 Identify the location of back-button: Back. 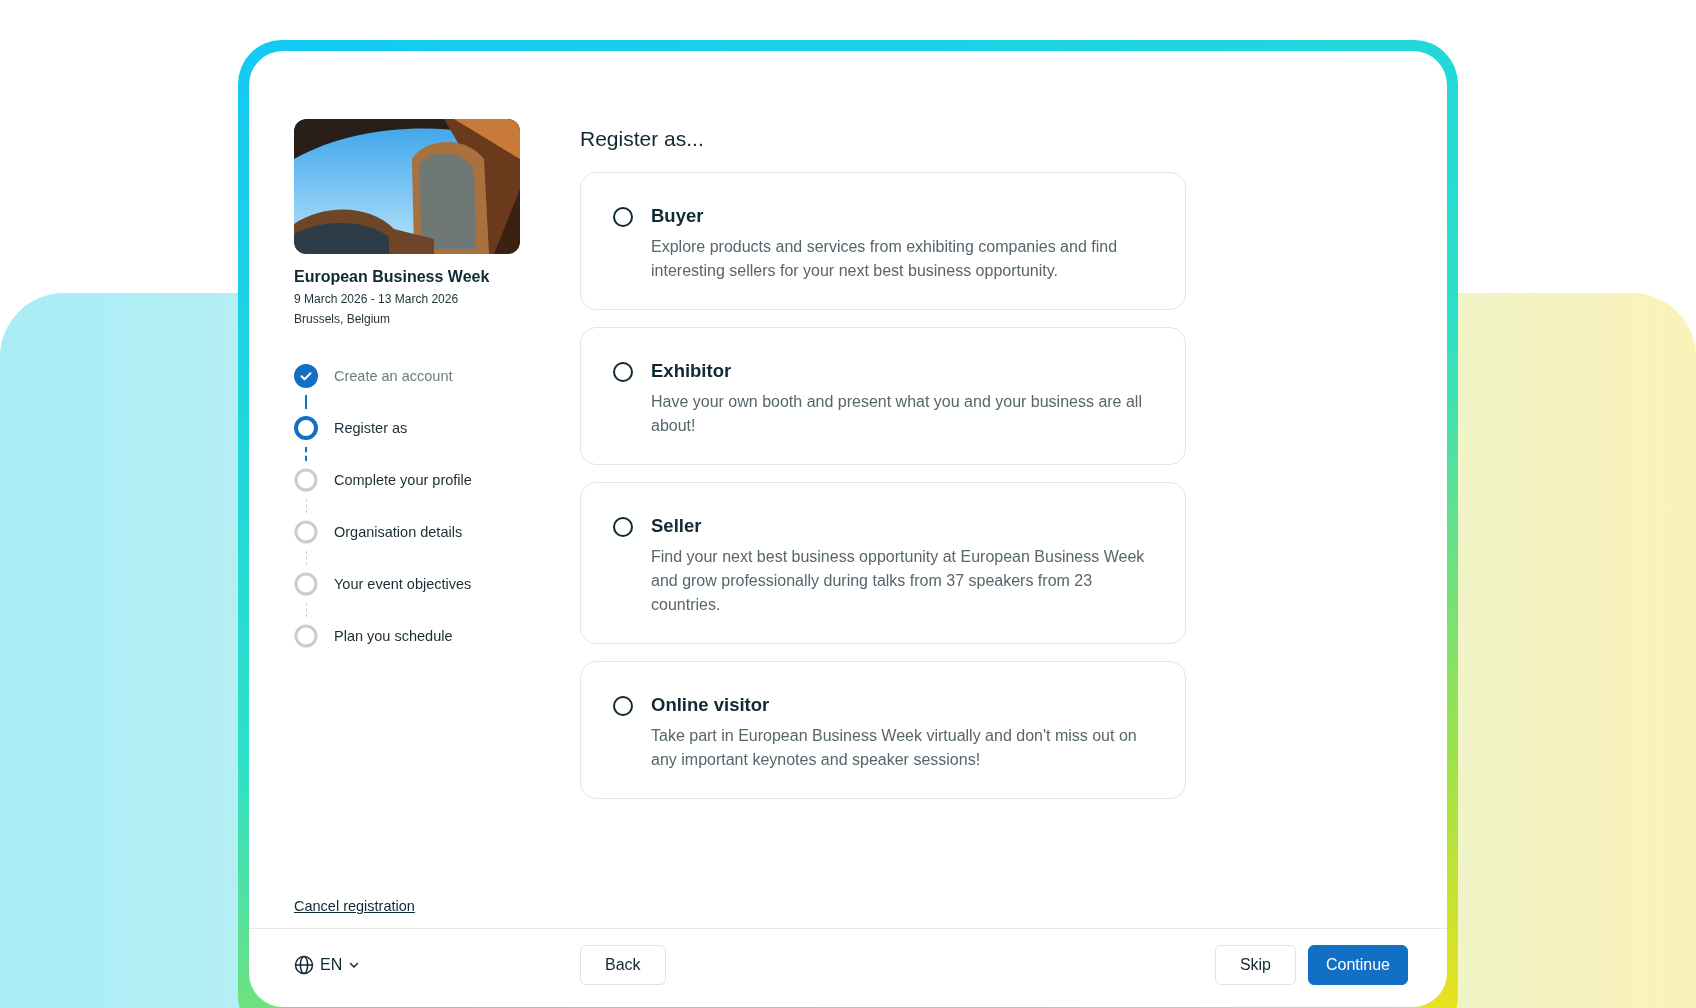
(623, 965).